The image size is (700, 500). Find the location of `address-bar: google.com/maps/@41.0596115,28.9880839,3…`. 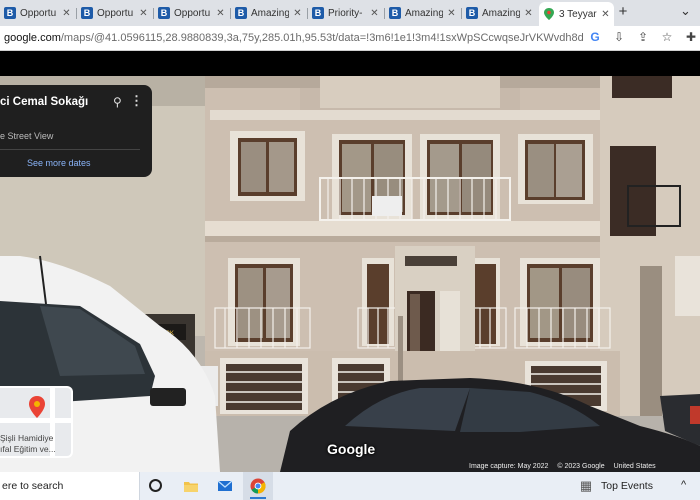

address-bar: google.com/maps/@41.0596115,28.9880839,3… is located at coordinates (350, 38).